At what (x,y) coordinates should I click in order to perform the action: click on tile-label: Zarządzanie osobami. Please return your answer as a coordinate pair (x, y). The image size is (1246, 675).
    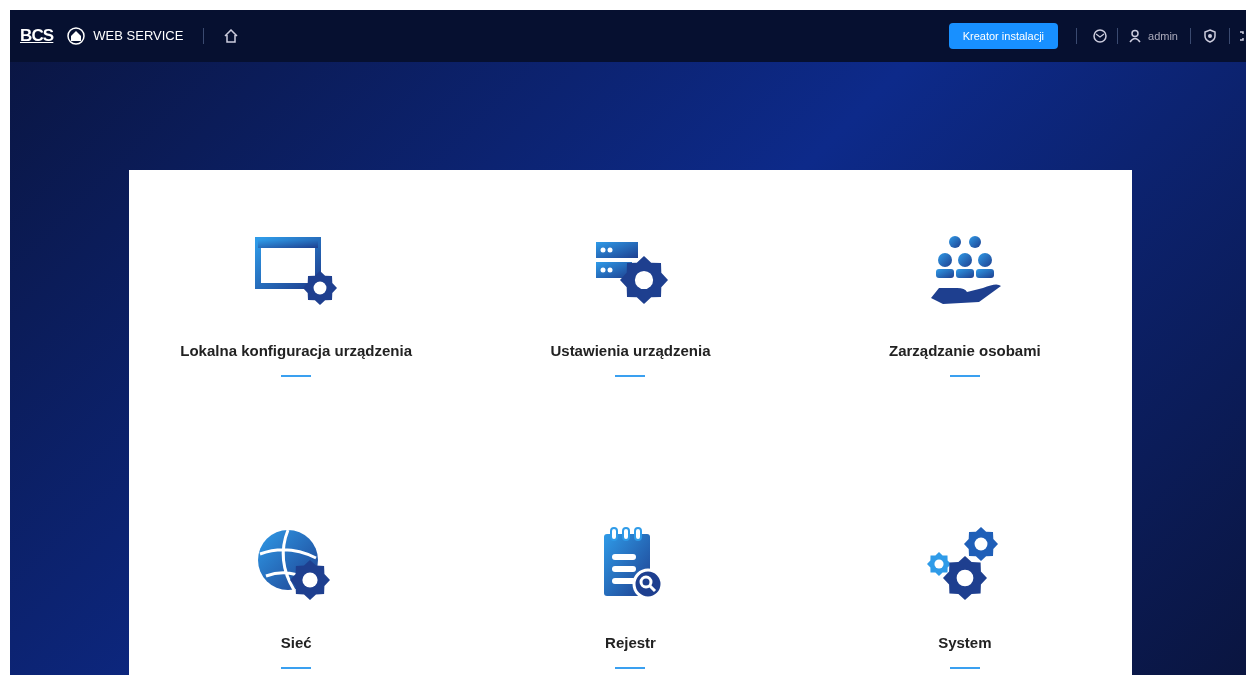
    Looking at the image, I should click on (964, 351).